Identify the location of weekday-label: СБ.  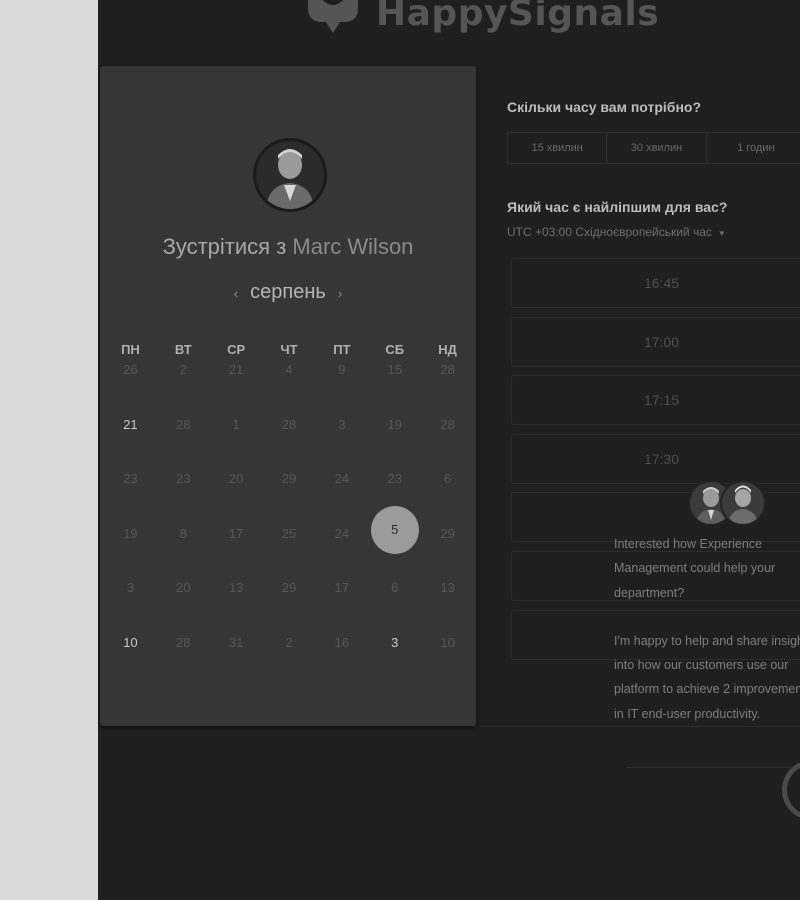
(395, 349).